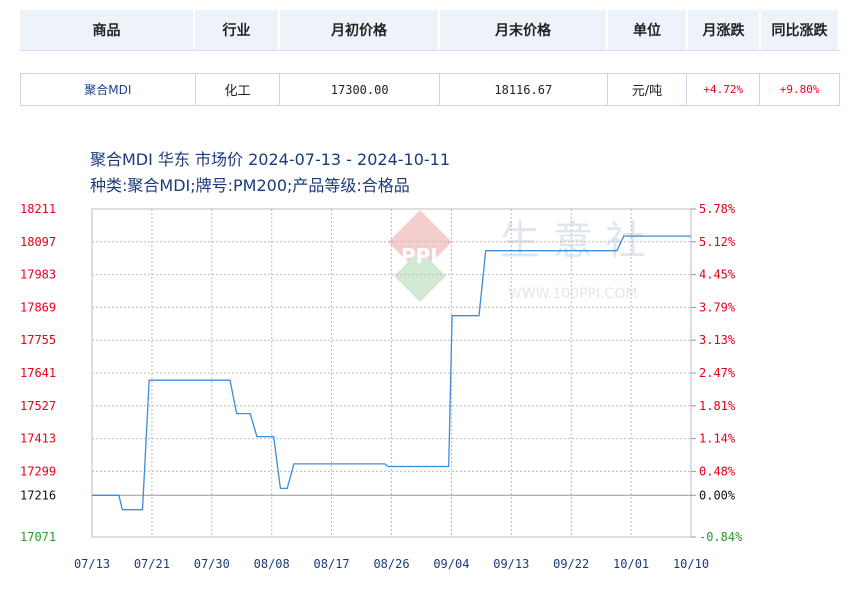  Describe the element at coordinates (717, 209) in the screenshot. I see `y-right-tick-label: 5.78%` at that location.